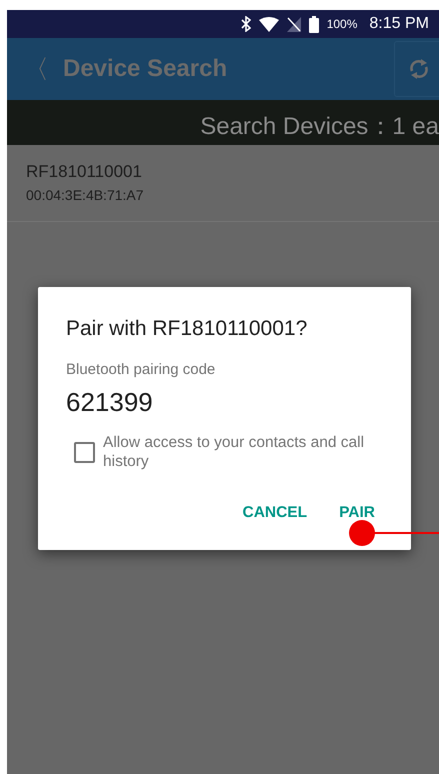 Image resolution: width=439 pixels, height=774 pixels. What do you see at coordinates (145, 69) in the screenshot?
I see `screen-title: Device Search` at bounding box center [145, 69].